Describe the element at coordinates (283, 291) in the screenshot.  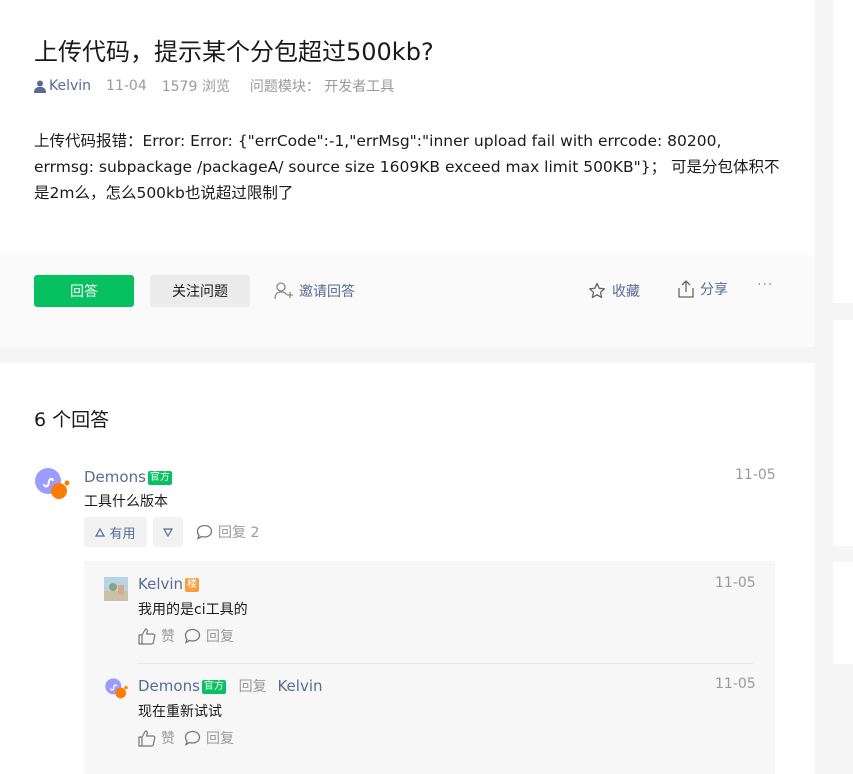
I see `invite-icon` at that location.